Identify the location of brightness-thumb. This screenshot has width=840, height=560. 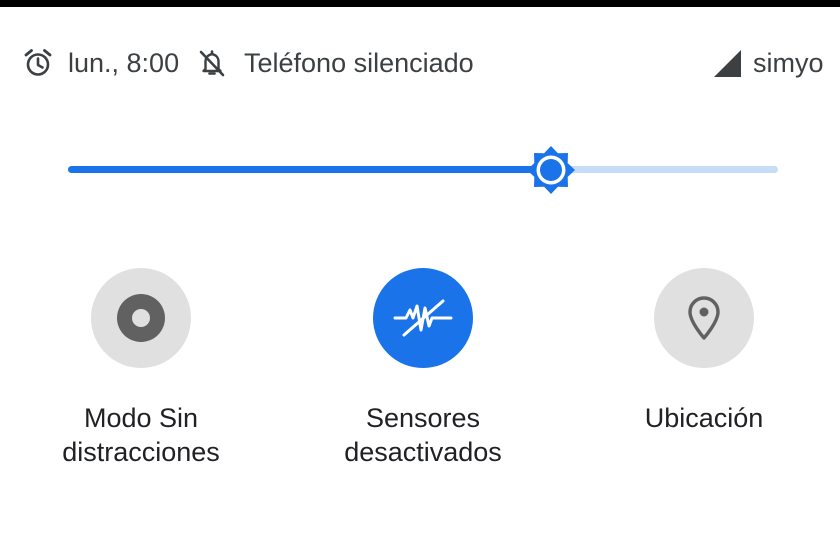
(551, 170).